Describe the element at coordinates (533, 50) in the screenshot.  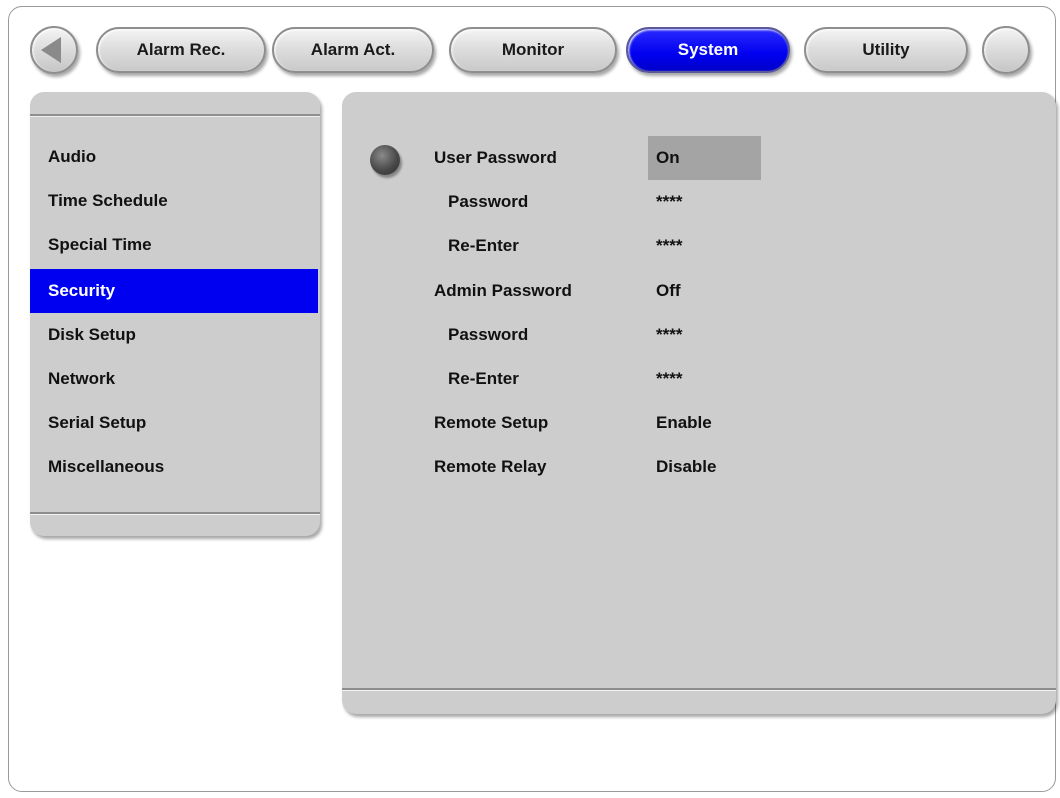
I see `tab-monitor: Monitor` at that location.